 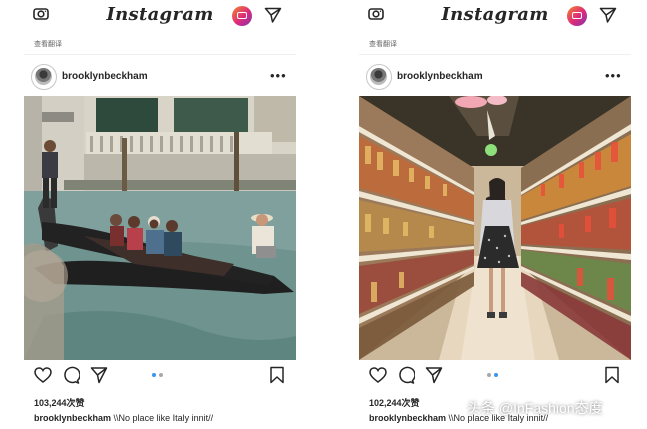 I want to click on like-count: 103,244次赞, so click(x=59, y=402).